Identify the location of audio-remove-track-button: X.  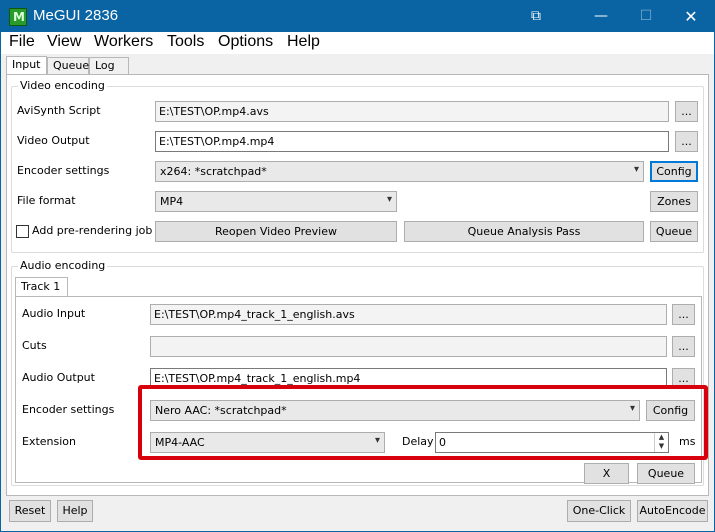
(606, 473).